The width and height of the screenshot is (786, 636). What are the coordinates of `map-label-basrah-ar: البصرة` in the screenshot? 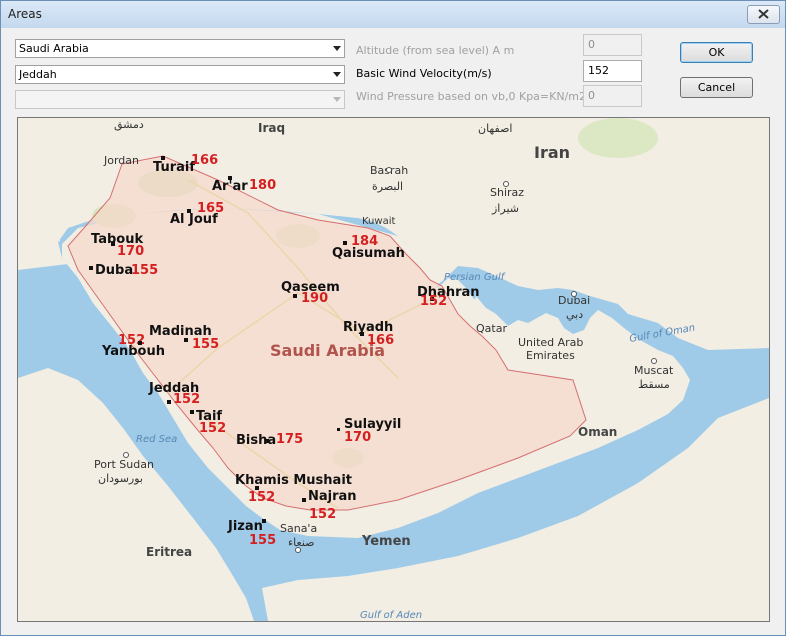 It's located at (387, 186).